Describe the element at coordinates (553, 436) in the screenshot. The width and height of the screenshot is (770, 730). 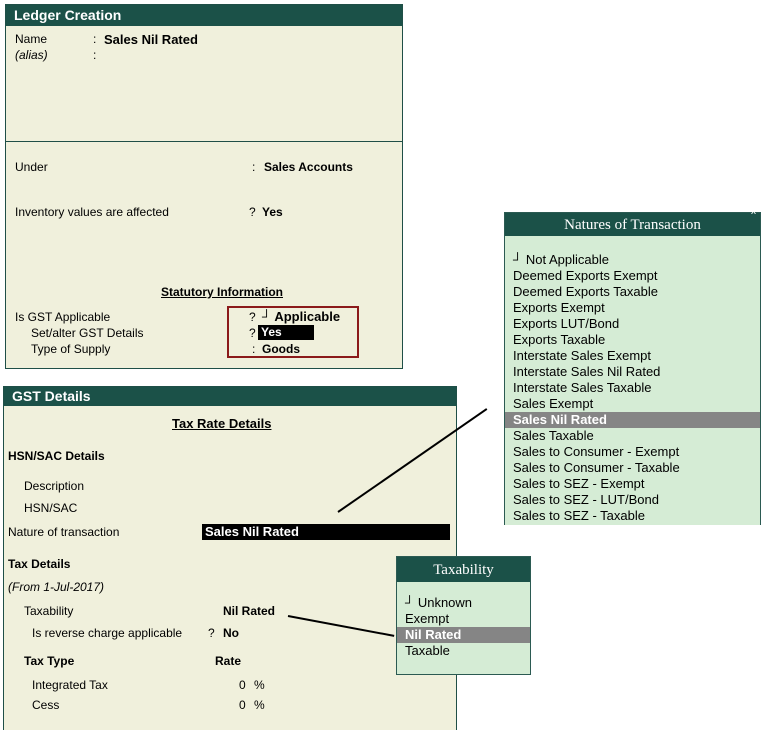
I see `natures-list-item: Sales Taxable` at that location.